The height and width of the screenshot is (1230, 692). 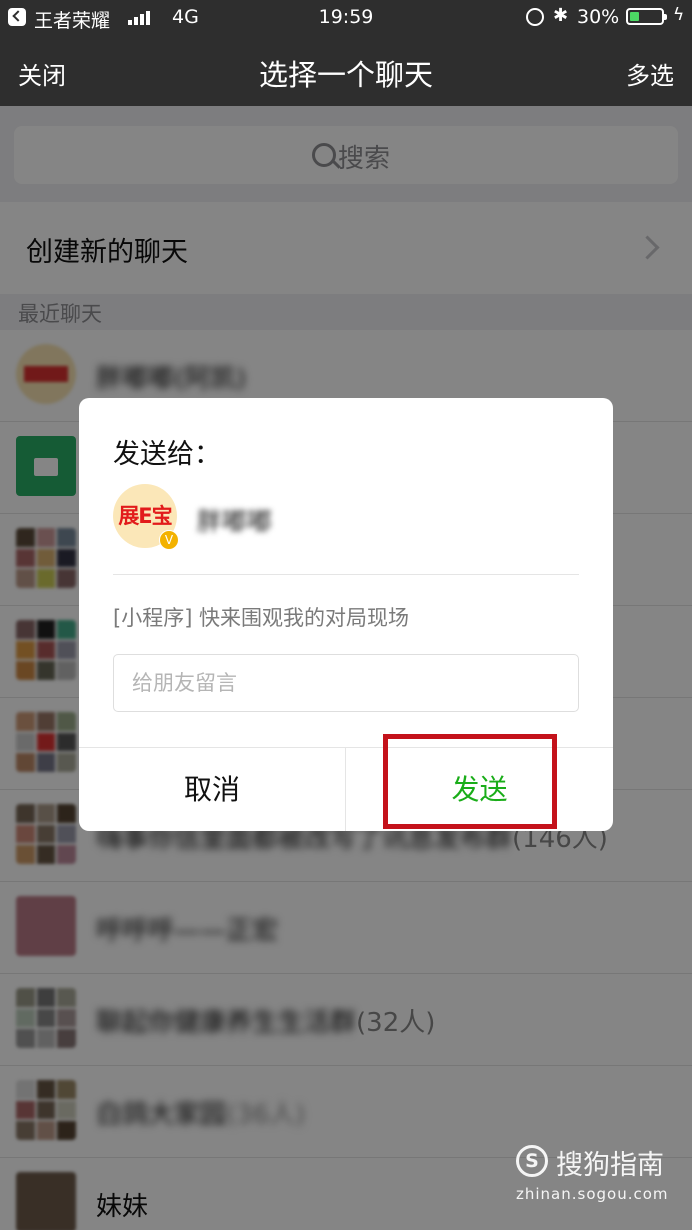 I want to click on send-button-highlight, so click(x=470, y=781).